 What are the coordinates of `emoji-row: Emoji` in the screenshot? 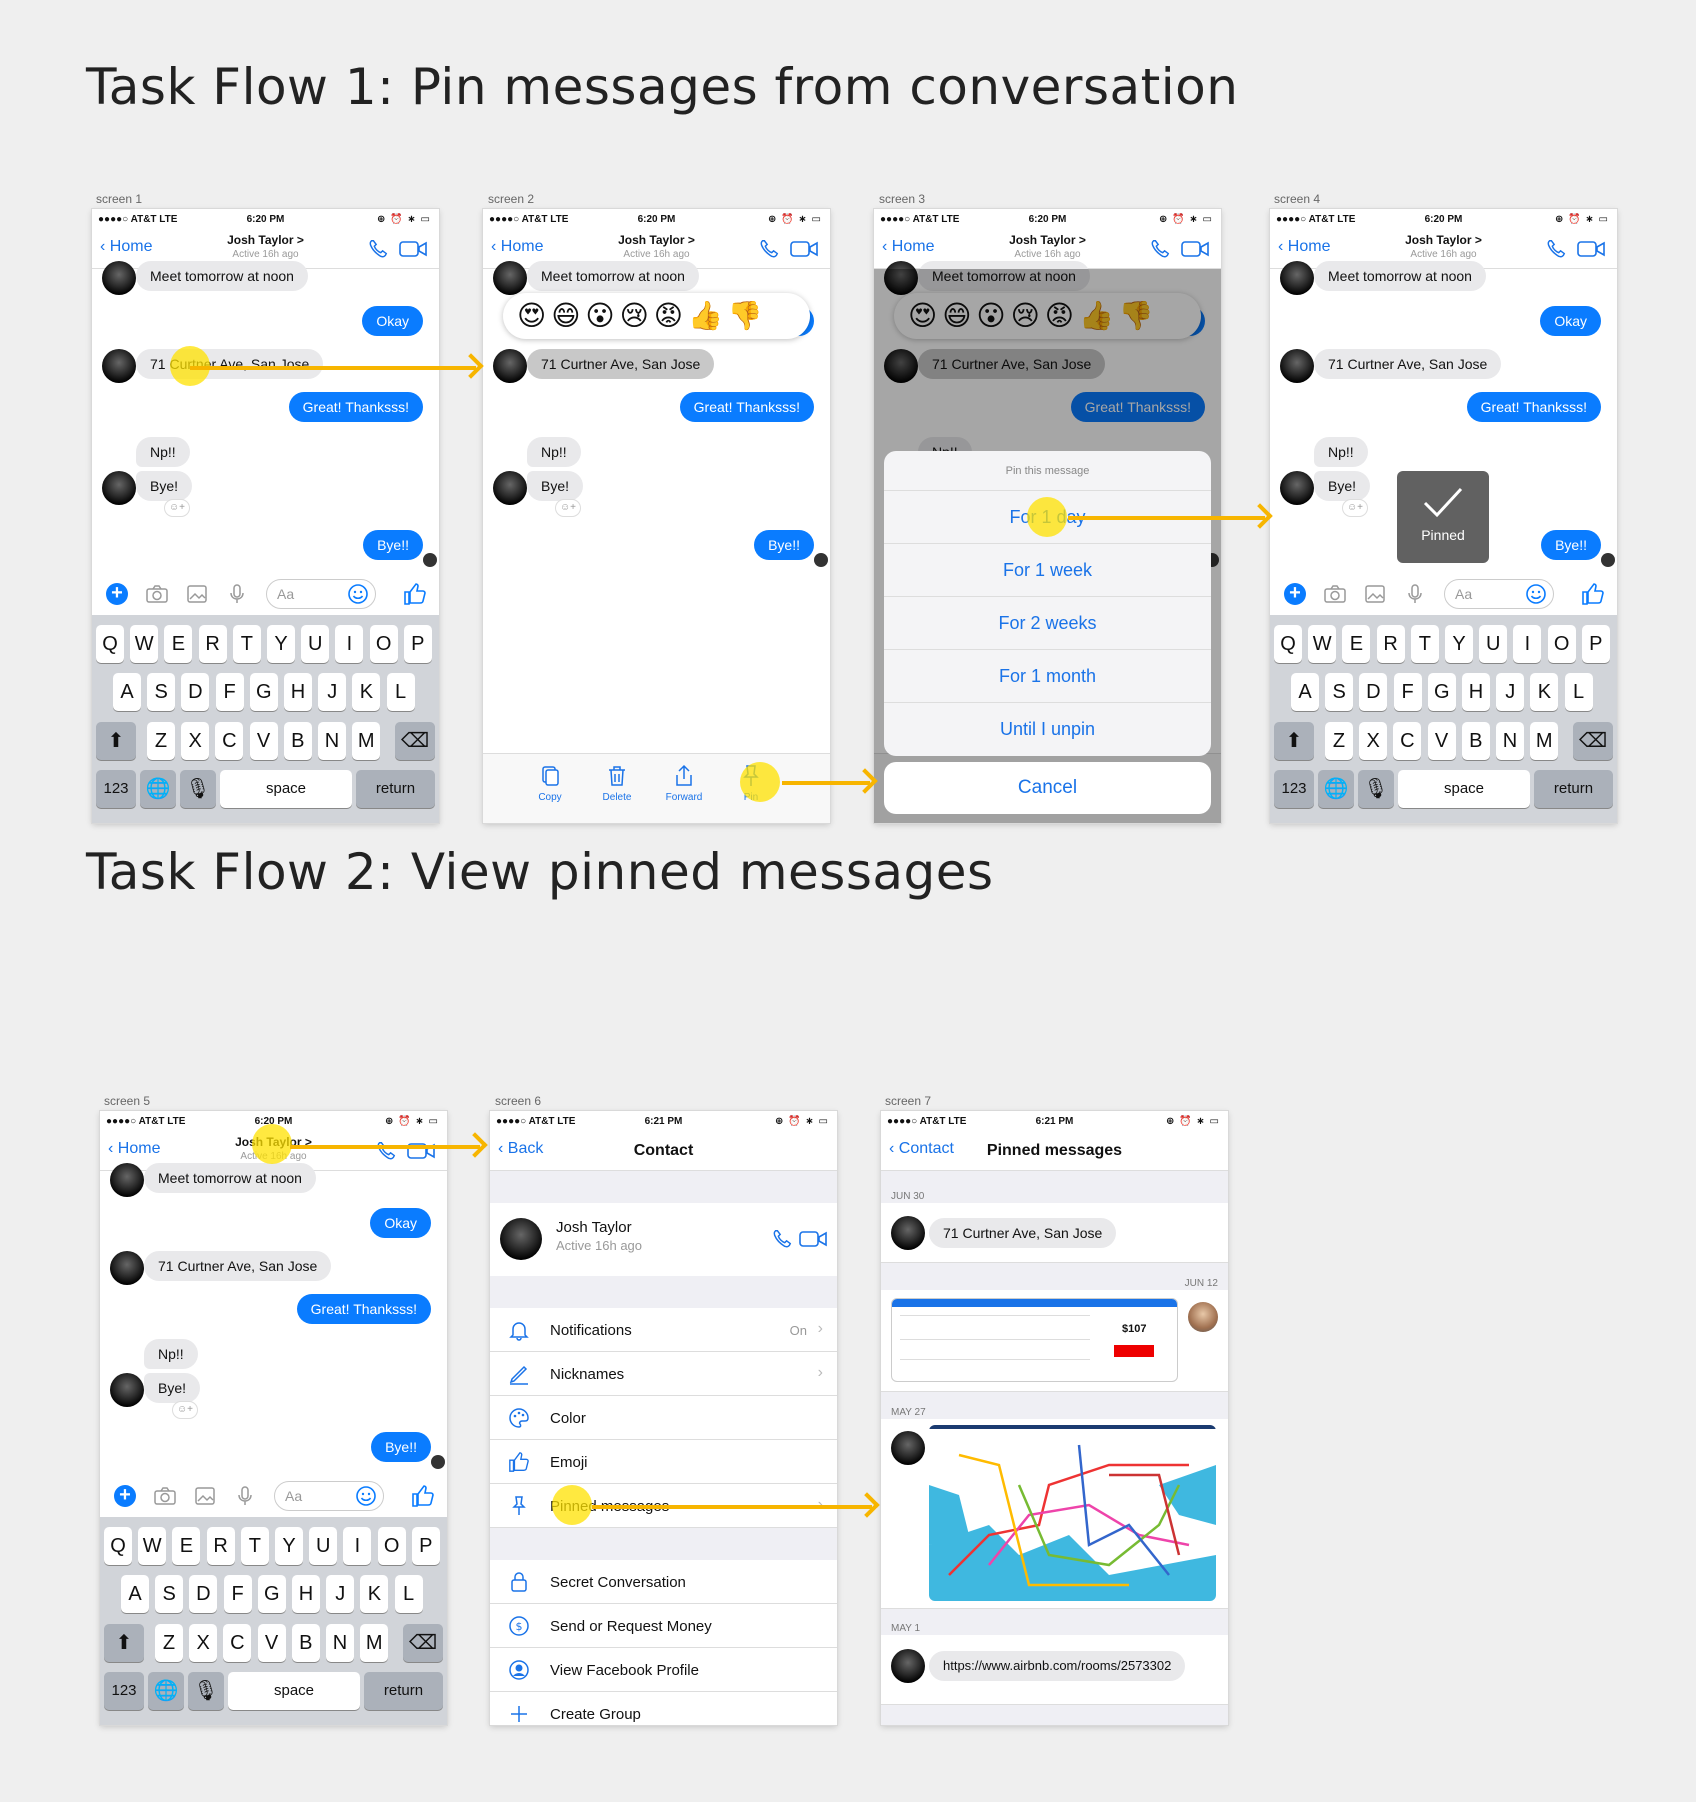 It's located at (663, 1462).